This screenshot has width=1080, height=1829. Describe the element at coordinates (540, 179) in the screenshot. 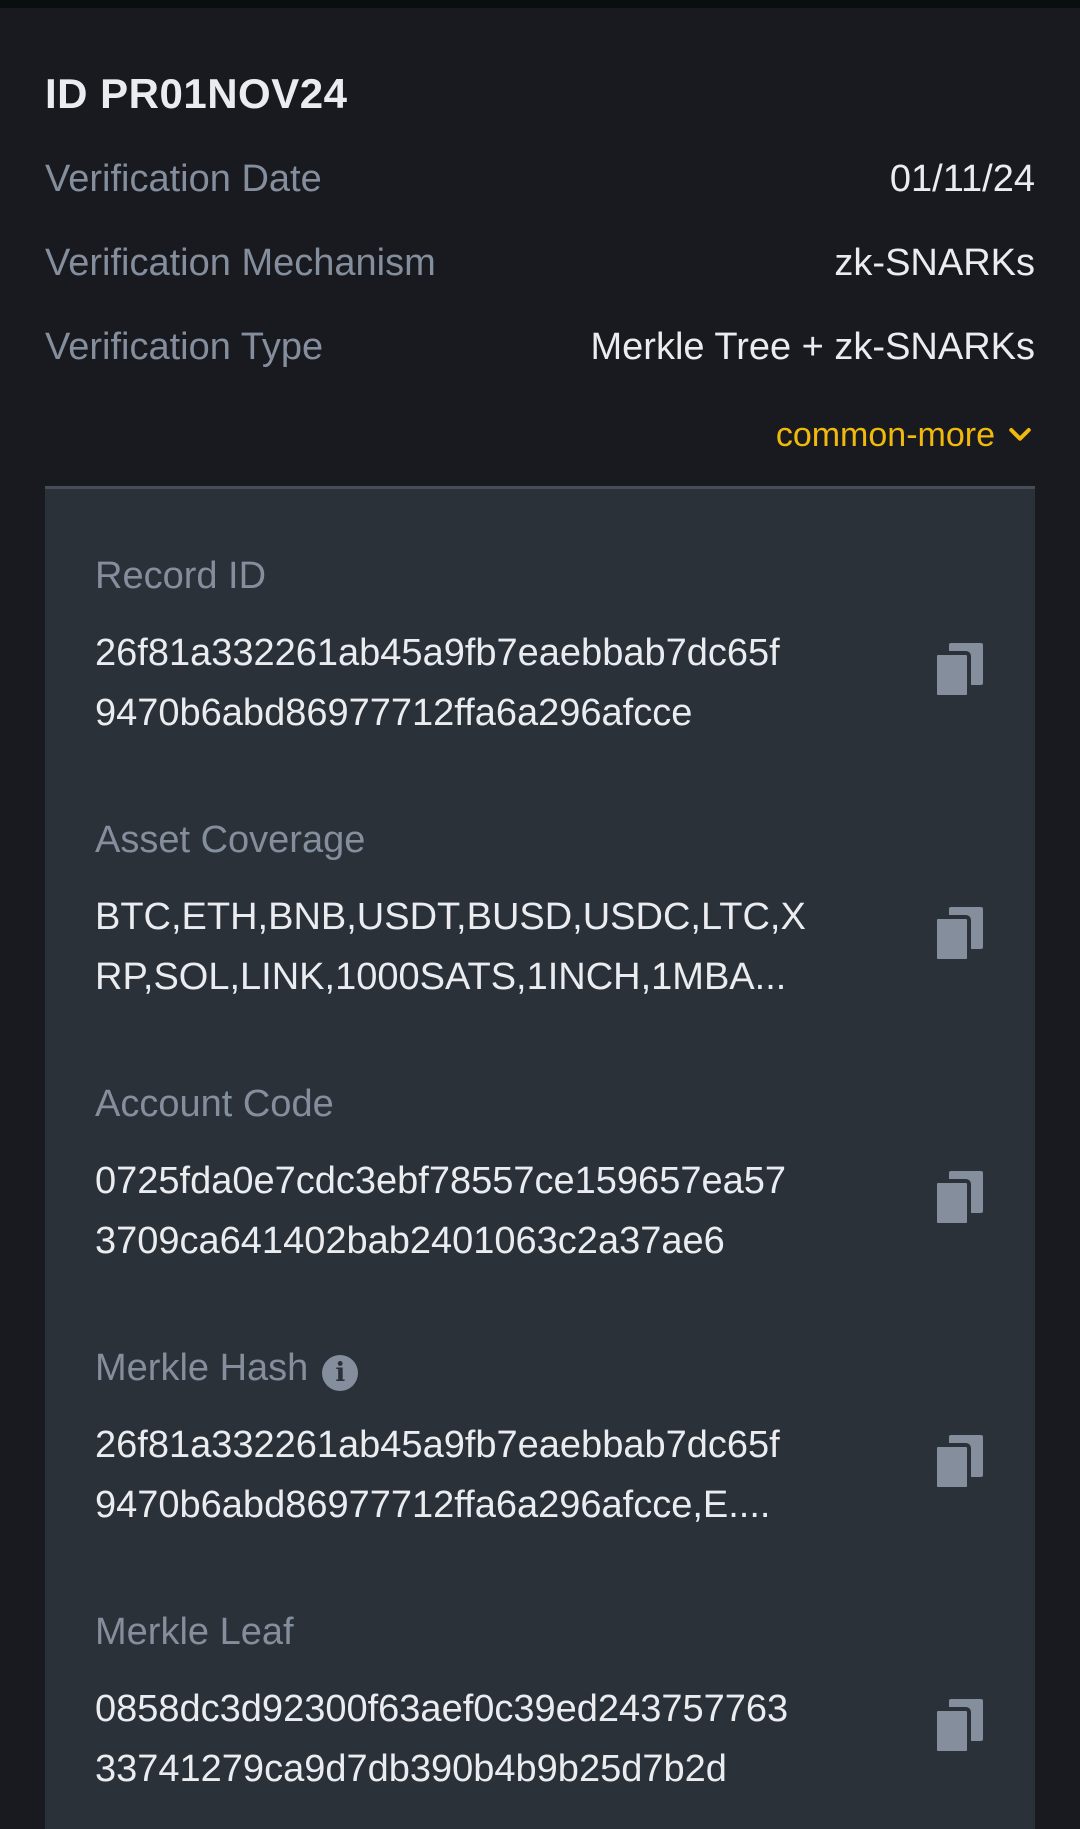

I see `verification-date-row: Verification Date 01/11/24` at that location.